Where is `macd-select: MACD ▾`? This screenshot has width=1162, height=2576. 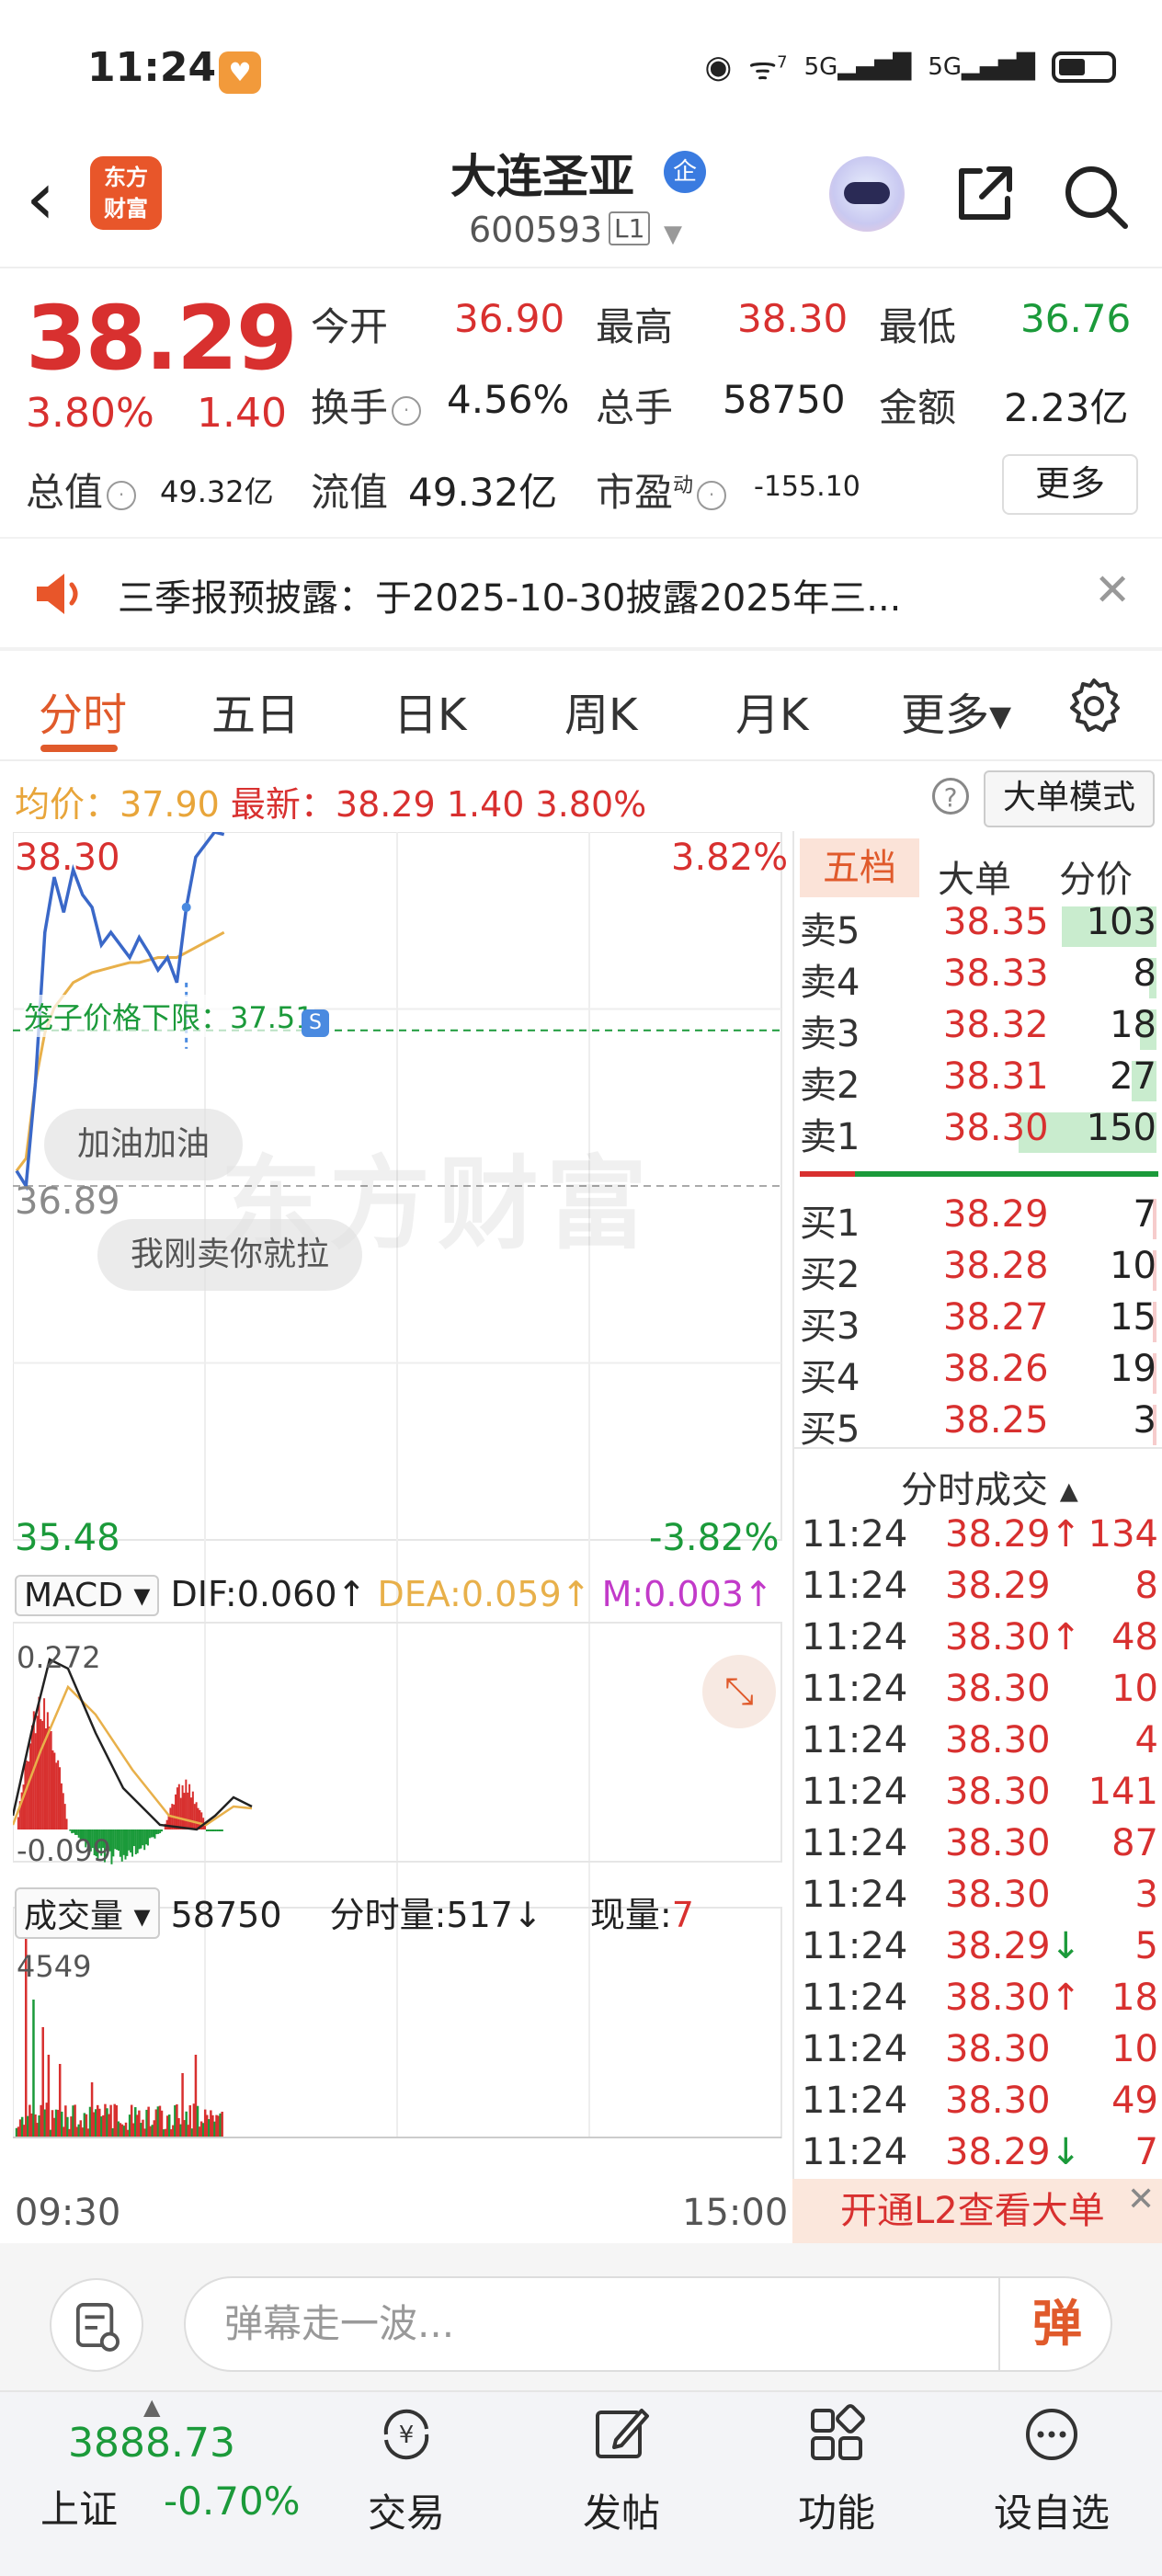
macd-select: MACD ▾ is located at coordinates (87, 1595).